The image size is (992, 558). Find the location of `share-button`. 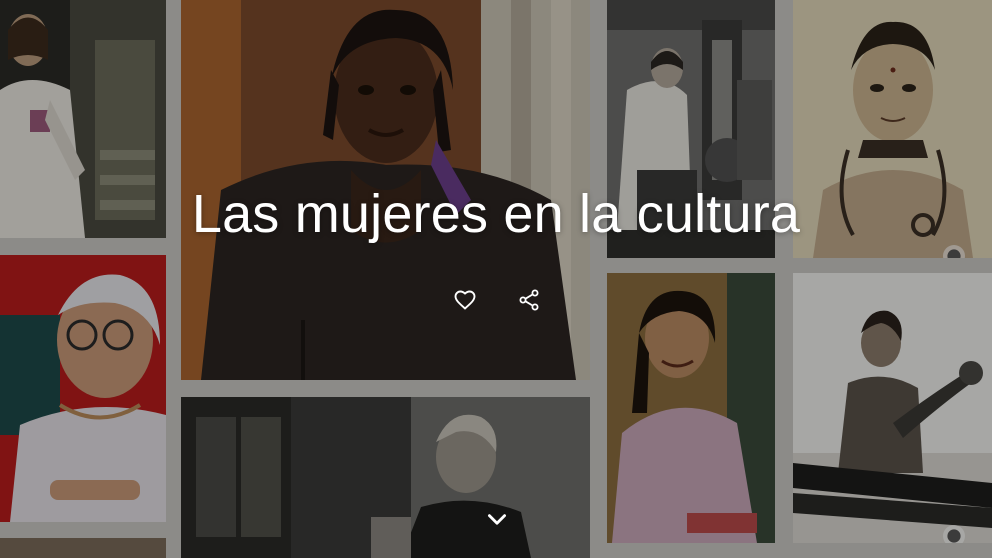

share-button is located at coordinates (529, 300).